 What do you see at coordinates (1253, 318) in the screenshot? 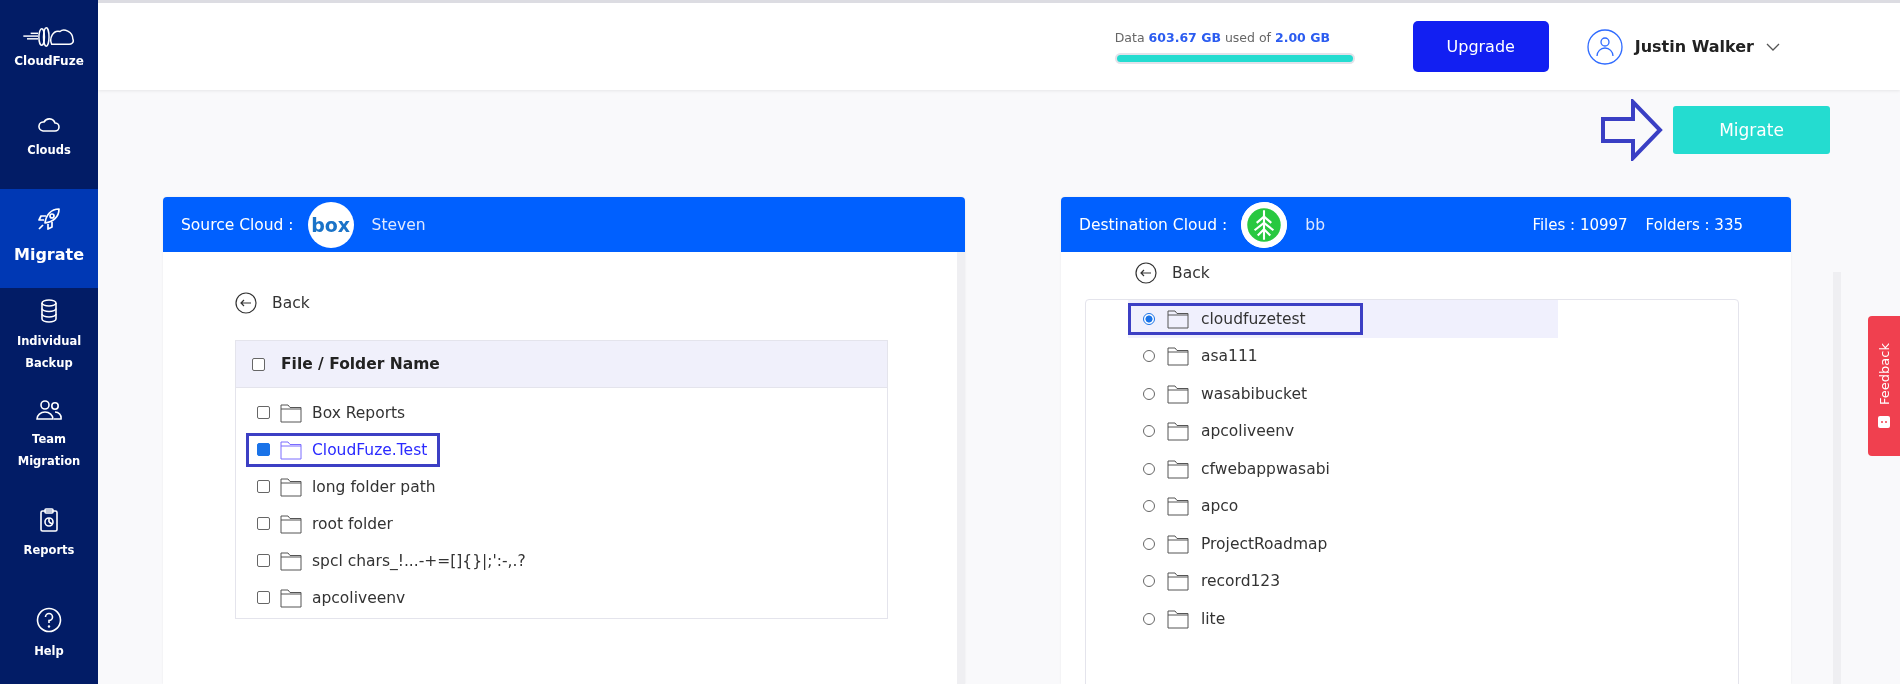
I see `folder-name: cloudfuzetest` at bounding box center [1253, 318].